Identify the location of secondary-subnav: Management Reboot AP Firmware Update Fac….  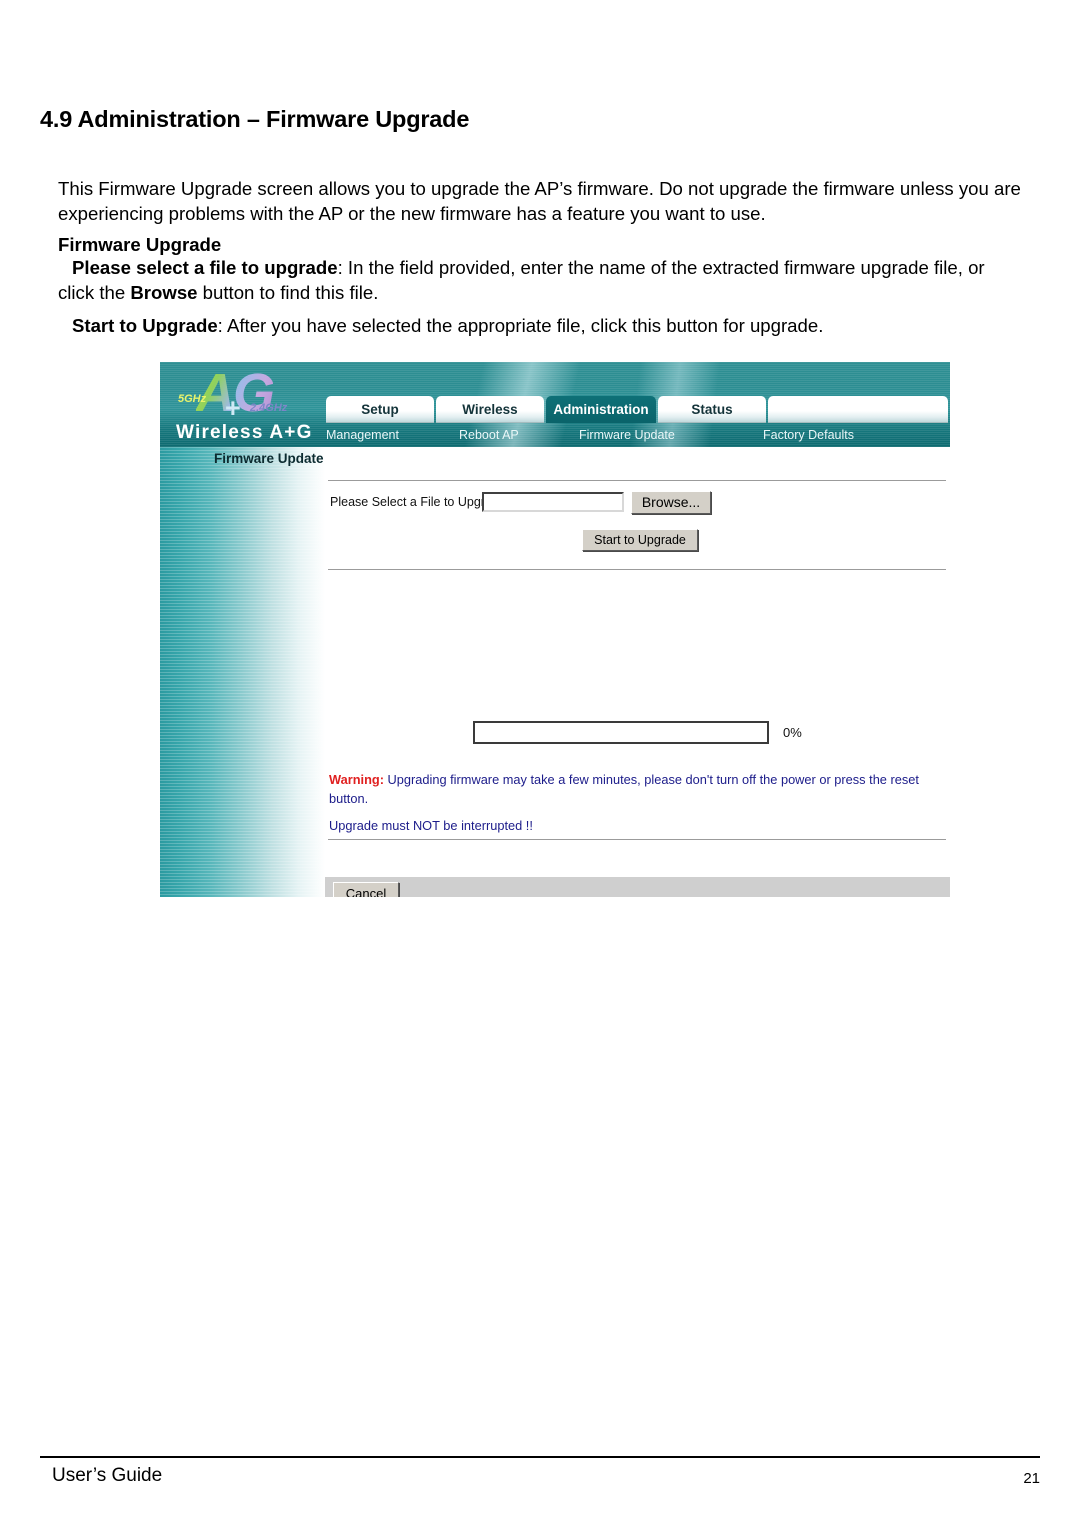
(638, 435).